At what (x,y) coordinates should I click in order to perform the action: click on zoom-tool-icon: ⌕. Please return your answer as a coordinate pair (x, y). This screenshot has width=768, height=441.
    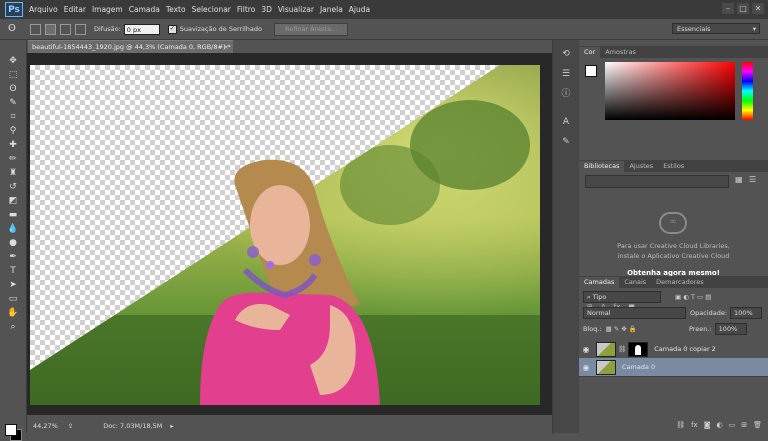
    Looking at the image, I should click on (13, 327).